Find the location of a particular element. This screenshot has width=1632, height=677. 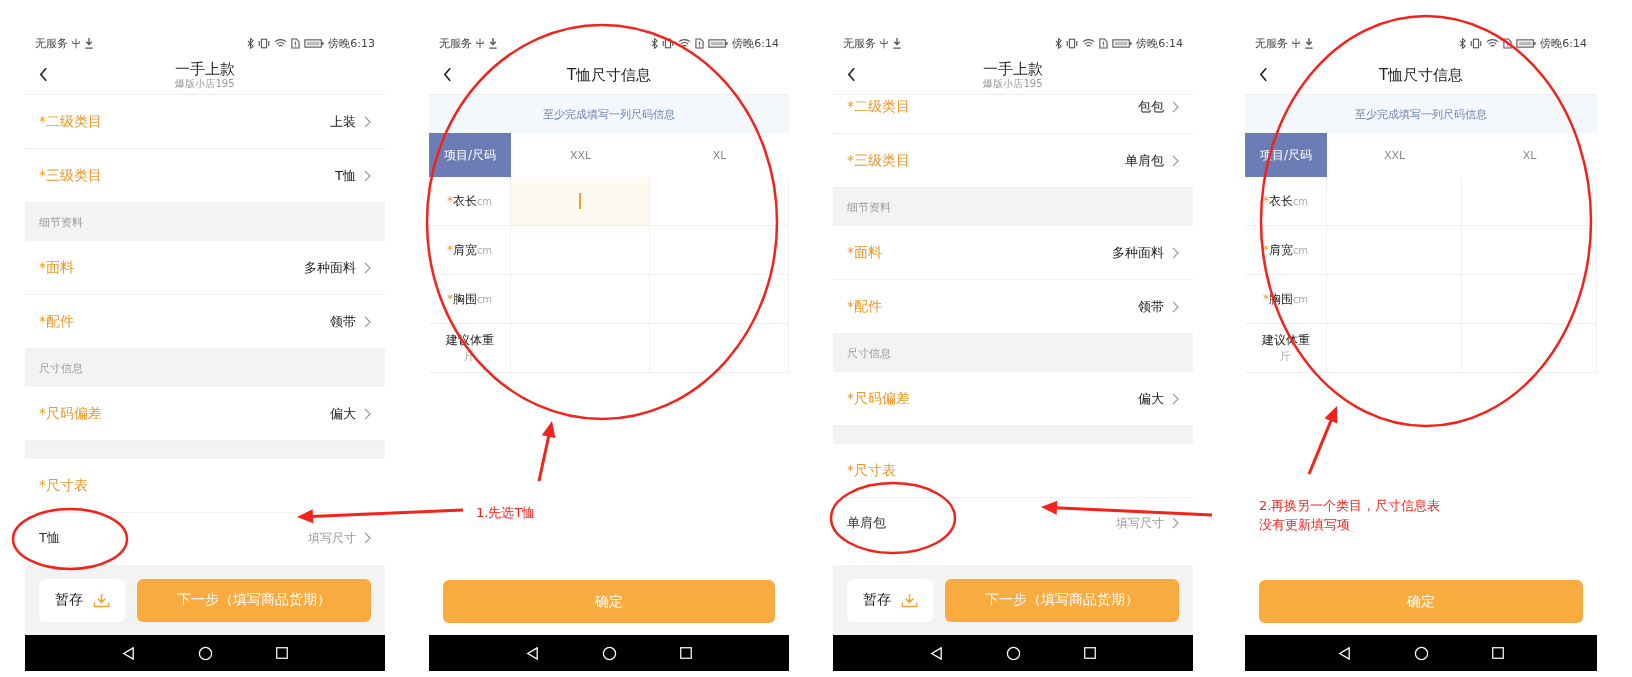

field-label: *尺寸表 is located at coordinates (871, 470).